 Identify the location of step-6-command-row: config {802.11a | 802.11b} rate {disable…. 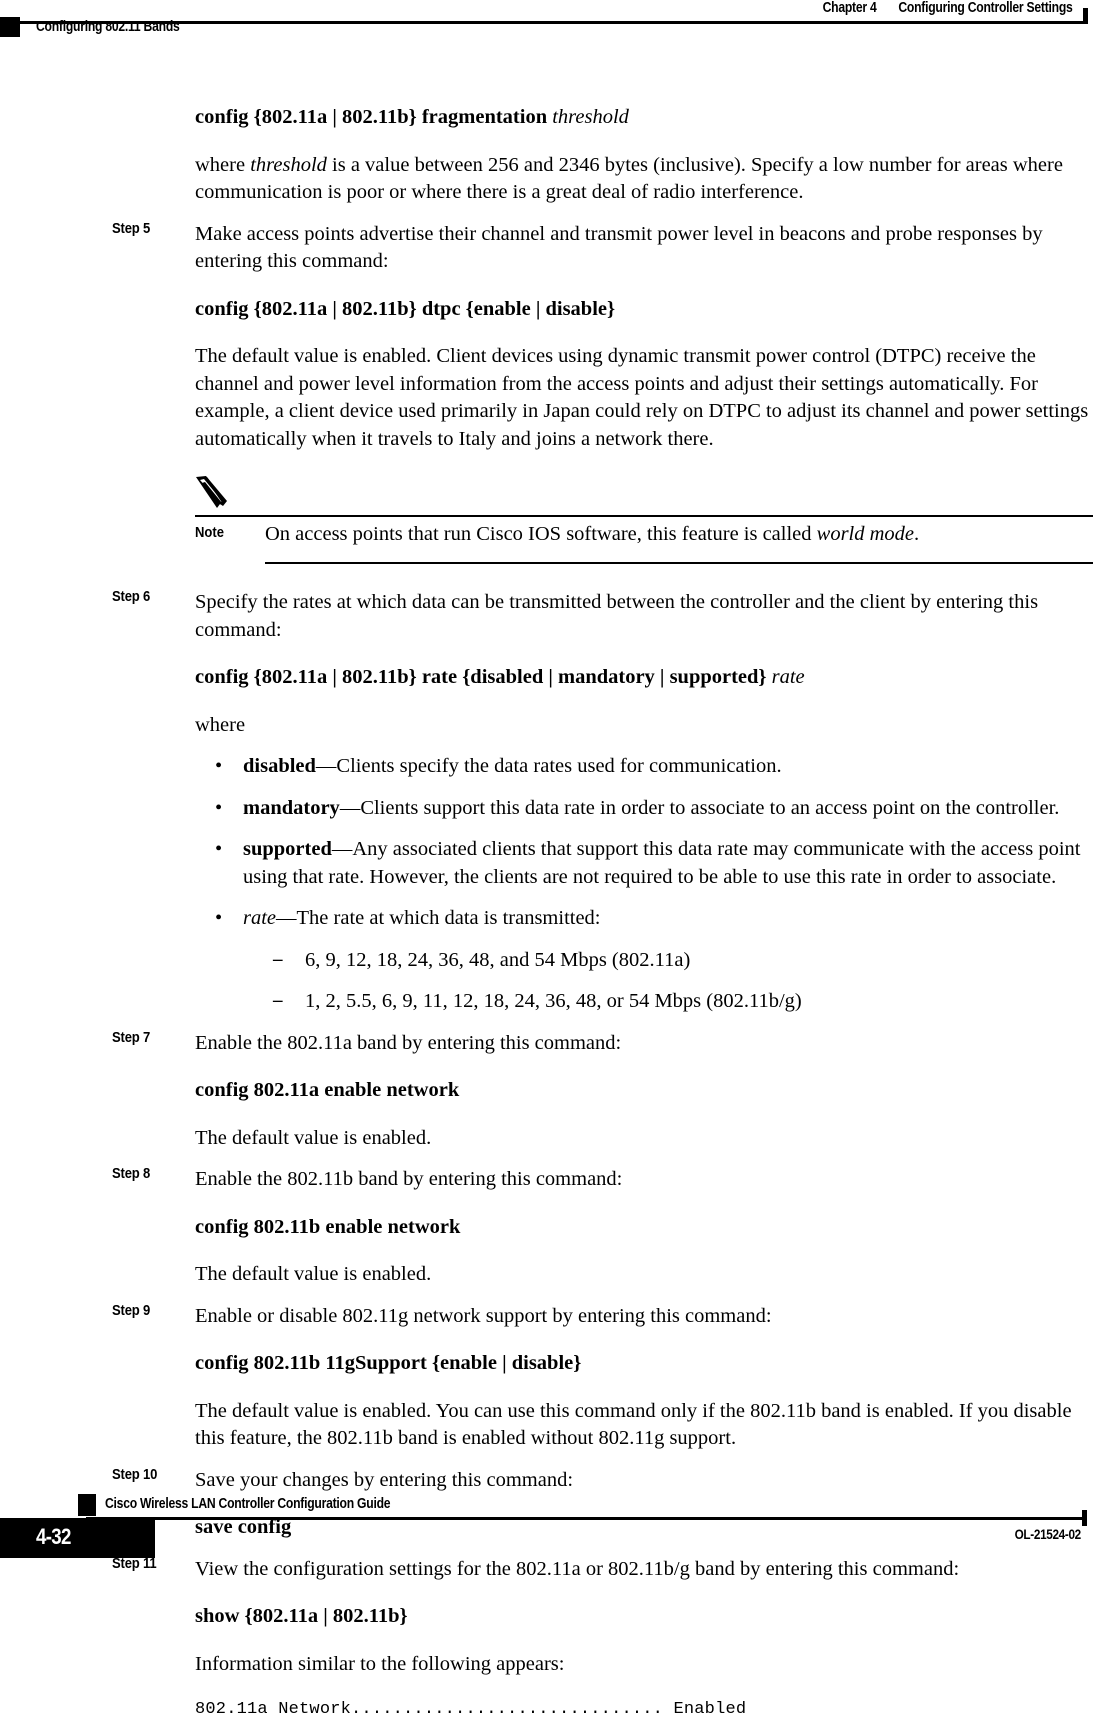
(547, 678).